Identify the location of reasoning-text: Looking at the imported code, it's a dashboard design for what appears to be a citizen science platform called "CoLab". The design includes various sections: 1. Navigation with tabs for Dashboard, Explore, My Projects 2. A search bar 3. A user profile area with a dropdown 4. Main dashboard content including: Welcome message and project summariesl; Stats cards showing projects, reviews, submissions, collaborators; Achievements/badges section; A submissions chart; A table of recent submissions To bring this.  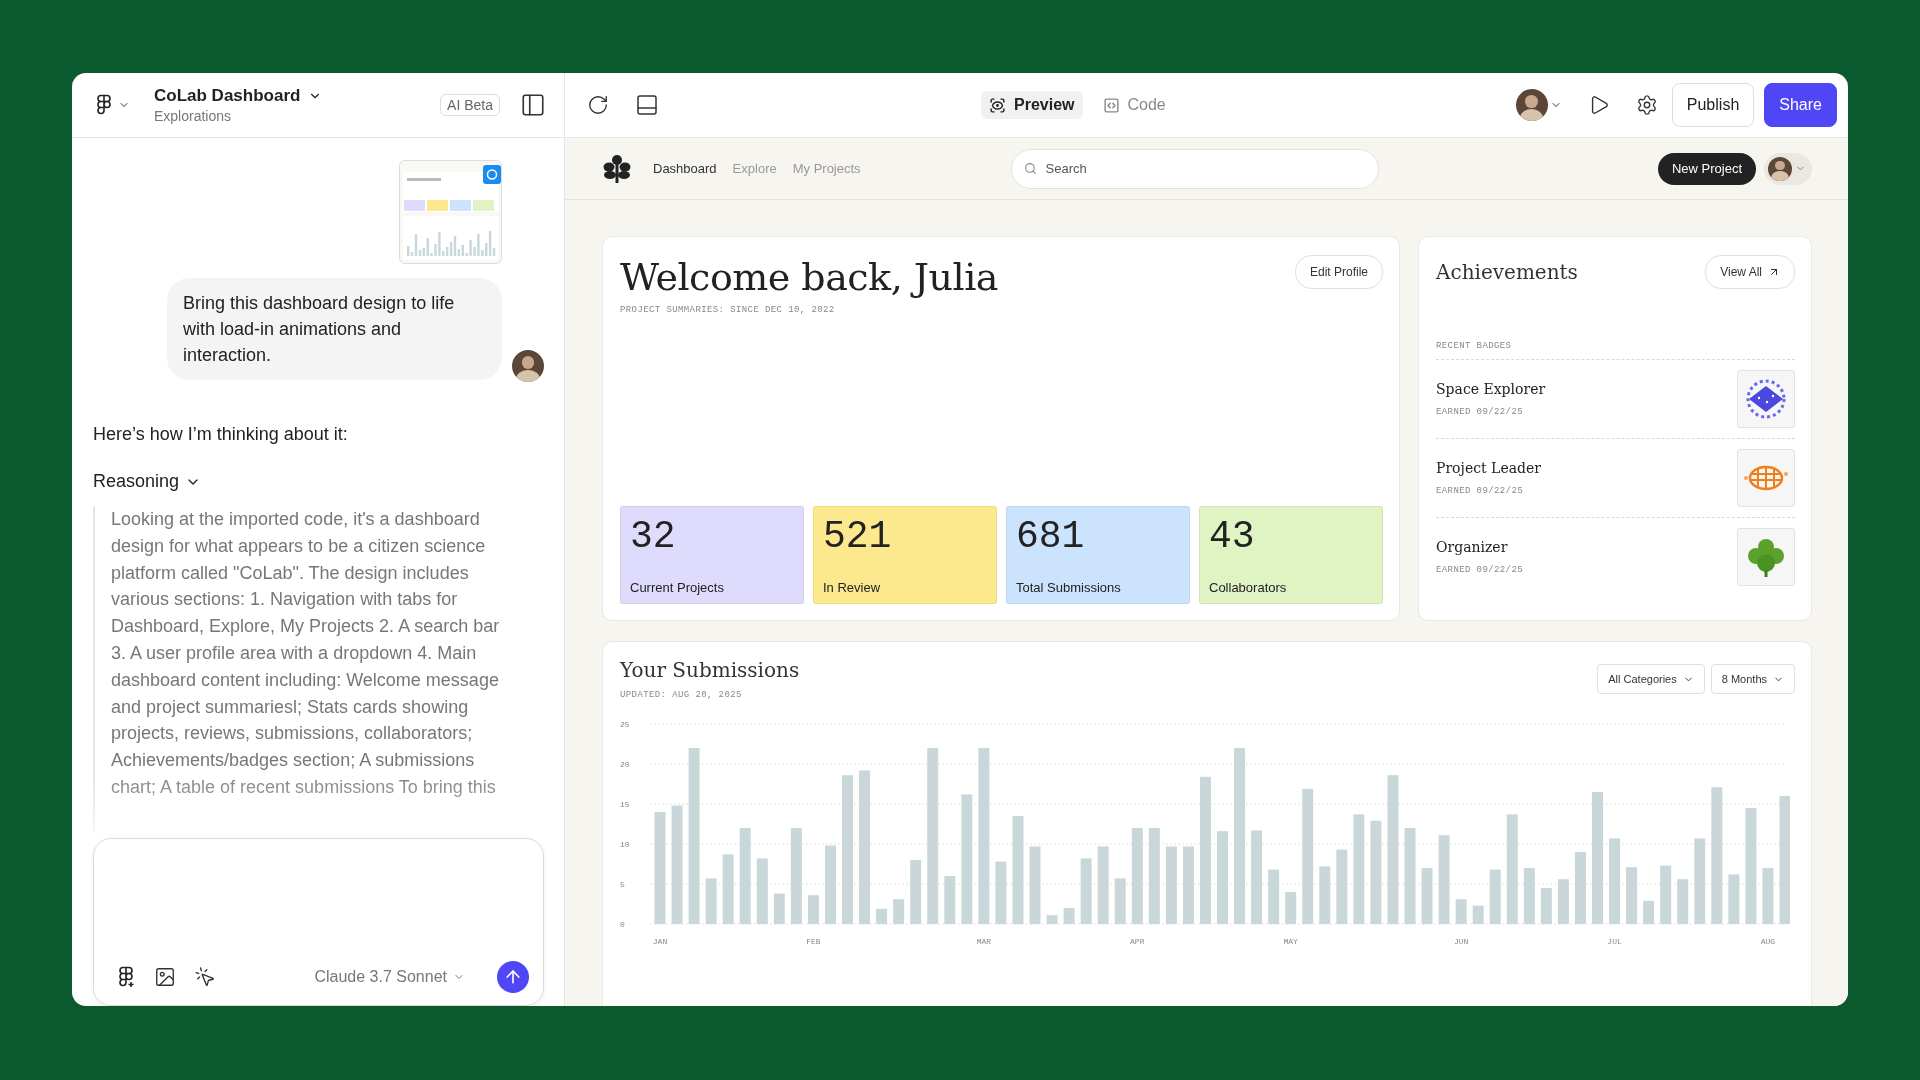
(318, 669).